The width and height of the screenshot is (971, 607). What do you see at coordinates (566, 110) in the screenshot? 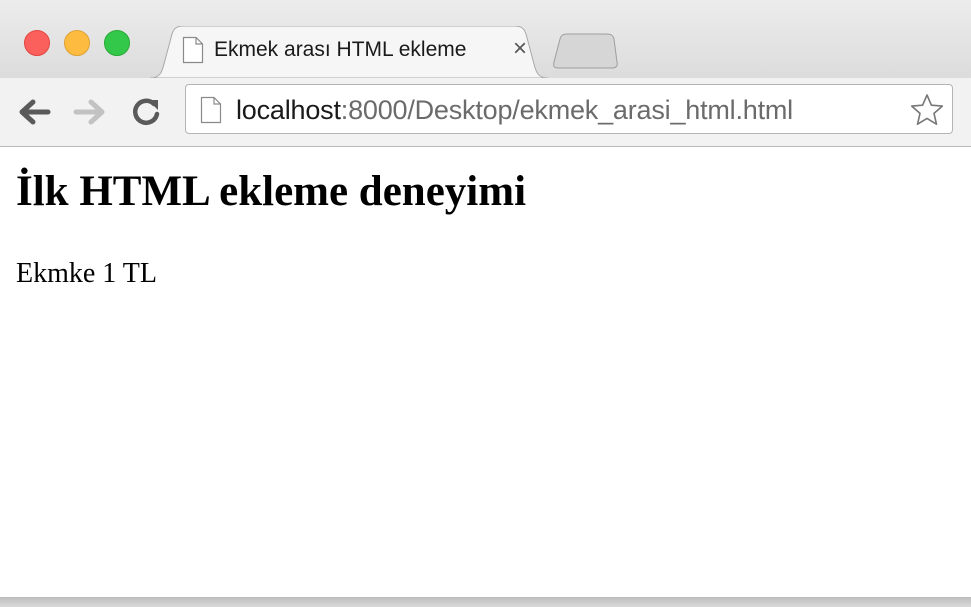
I see `url-path: :8000/Desktop/ekmek_arasi_html.html` at bounding box center [566, 110].